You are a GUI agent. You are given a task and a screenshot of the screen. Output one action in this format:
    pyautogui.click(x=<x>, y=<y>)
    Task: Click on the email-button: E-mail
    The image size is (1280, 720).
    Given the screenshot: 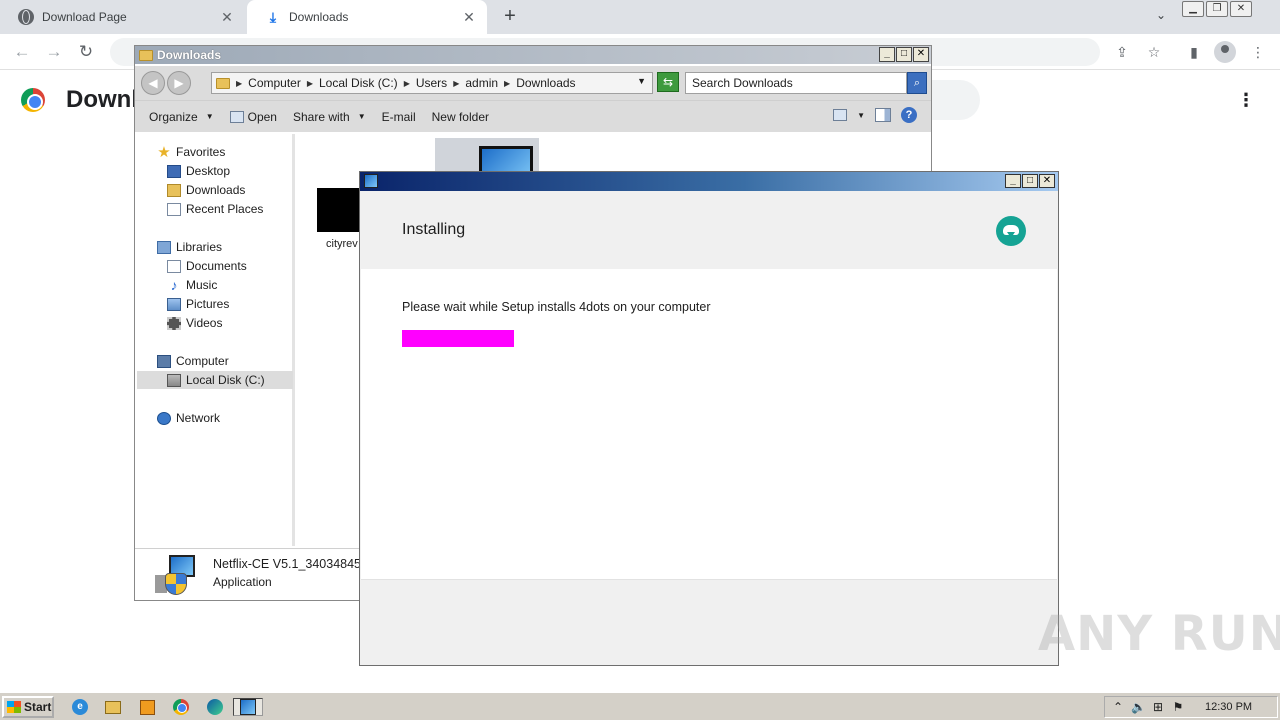 What is the action you would take?
    pyautogui.click(x=399, y=117)
    